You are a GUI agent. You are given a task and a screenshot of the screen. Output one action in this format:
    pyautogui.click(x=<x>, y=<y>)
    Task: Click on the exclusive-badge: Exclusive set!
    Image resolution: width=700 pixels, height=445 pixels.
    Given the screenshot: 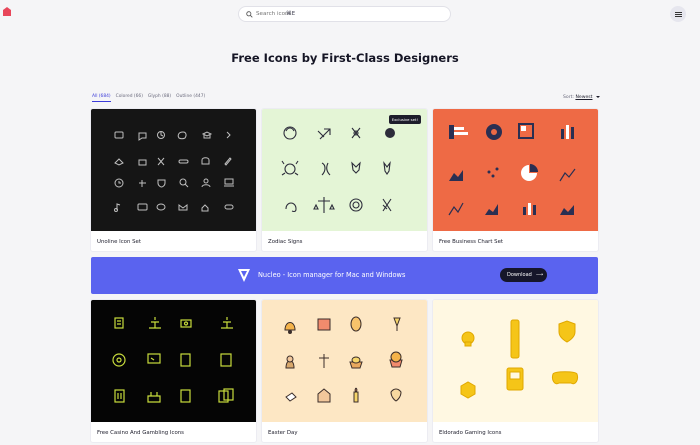 What is the action you would take?
    pyautogui.click(x=404, y=119)
    